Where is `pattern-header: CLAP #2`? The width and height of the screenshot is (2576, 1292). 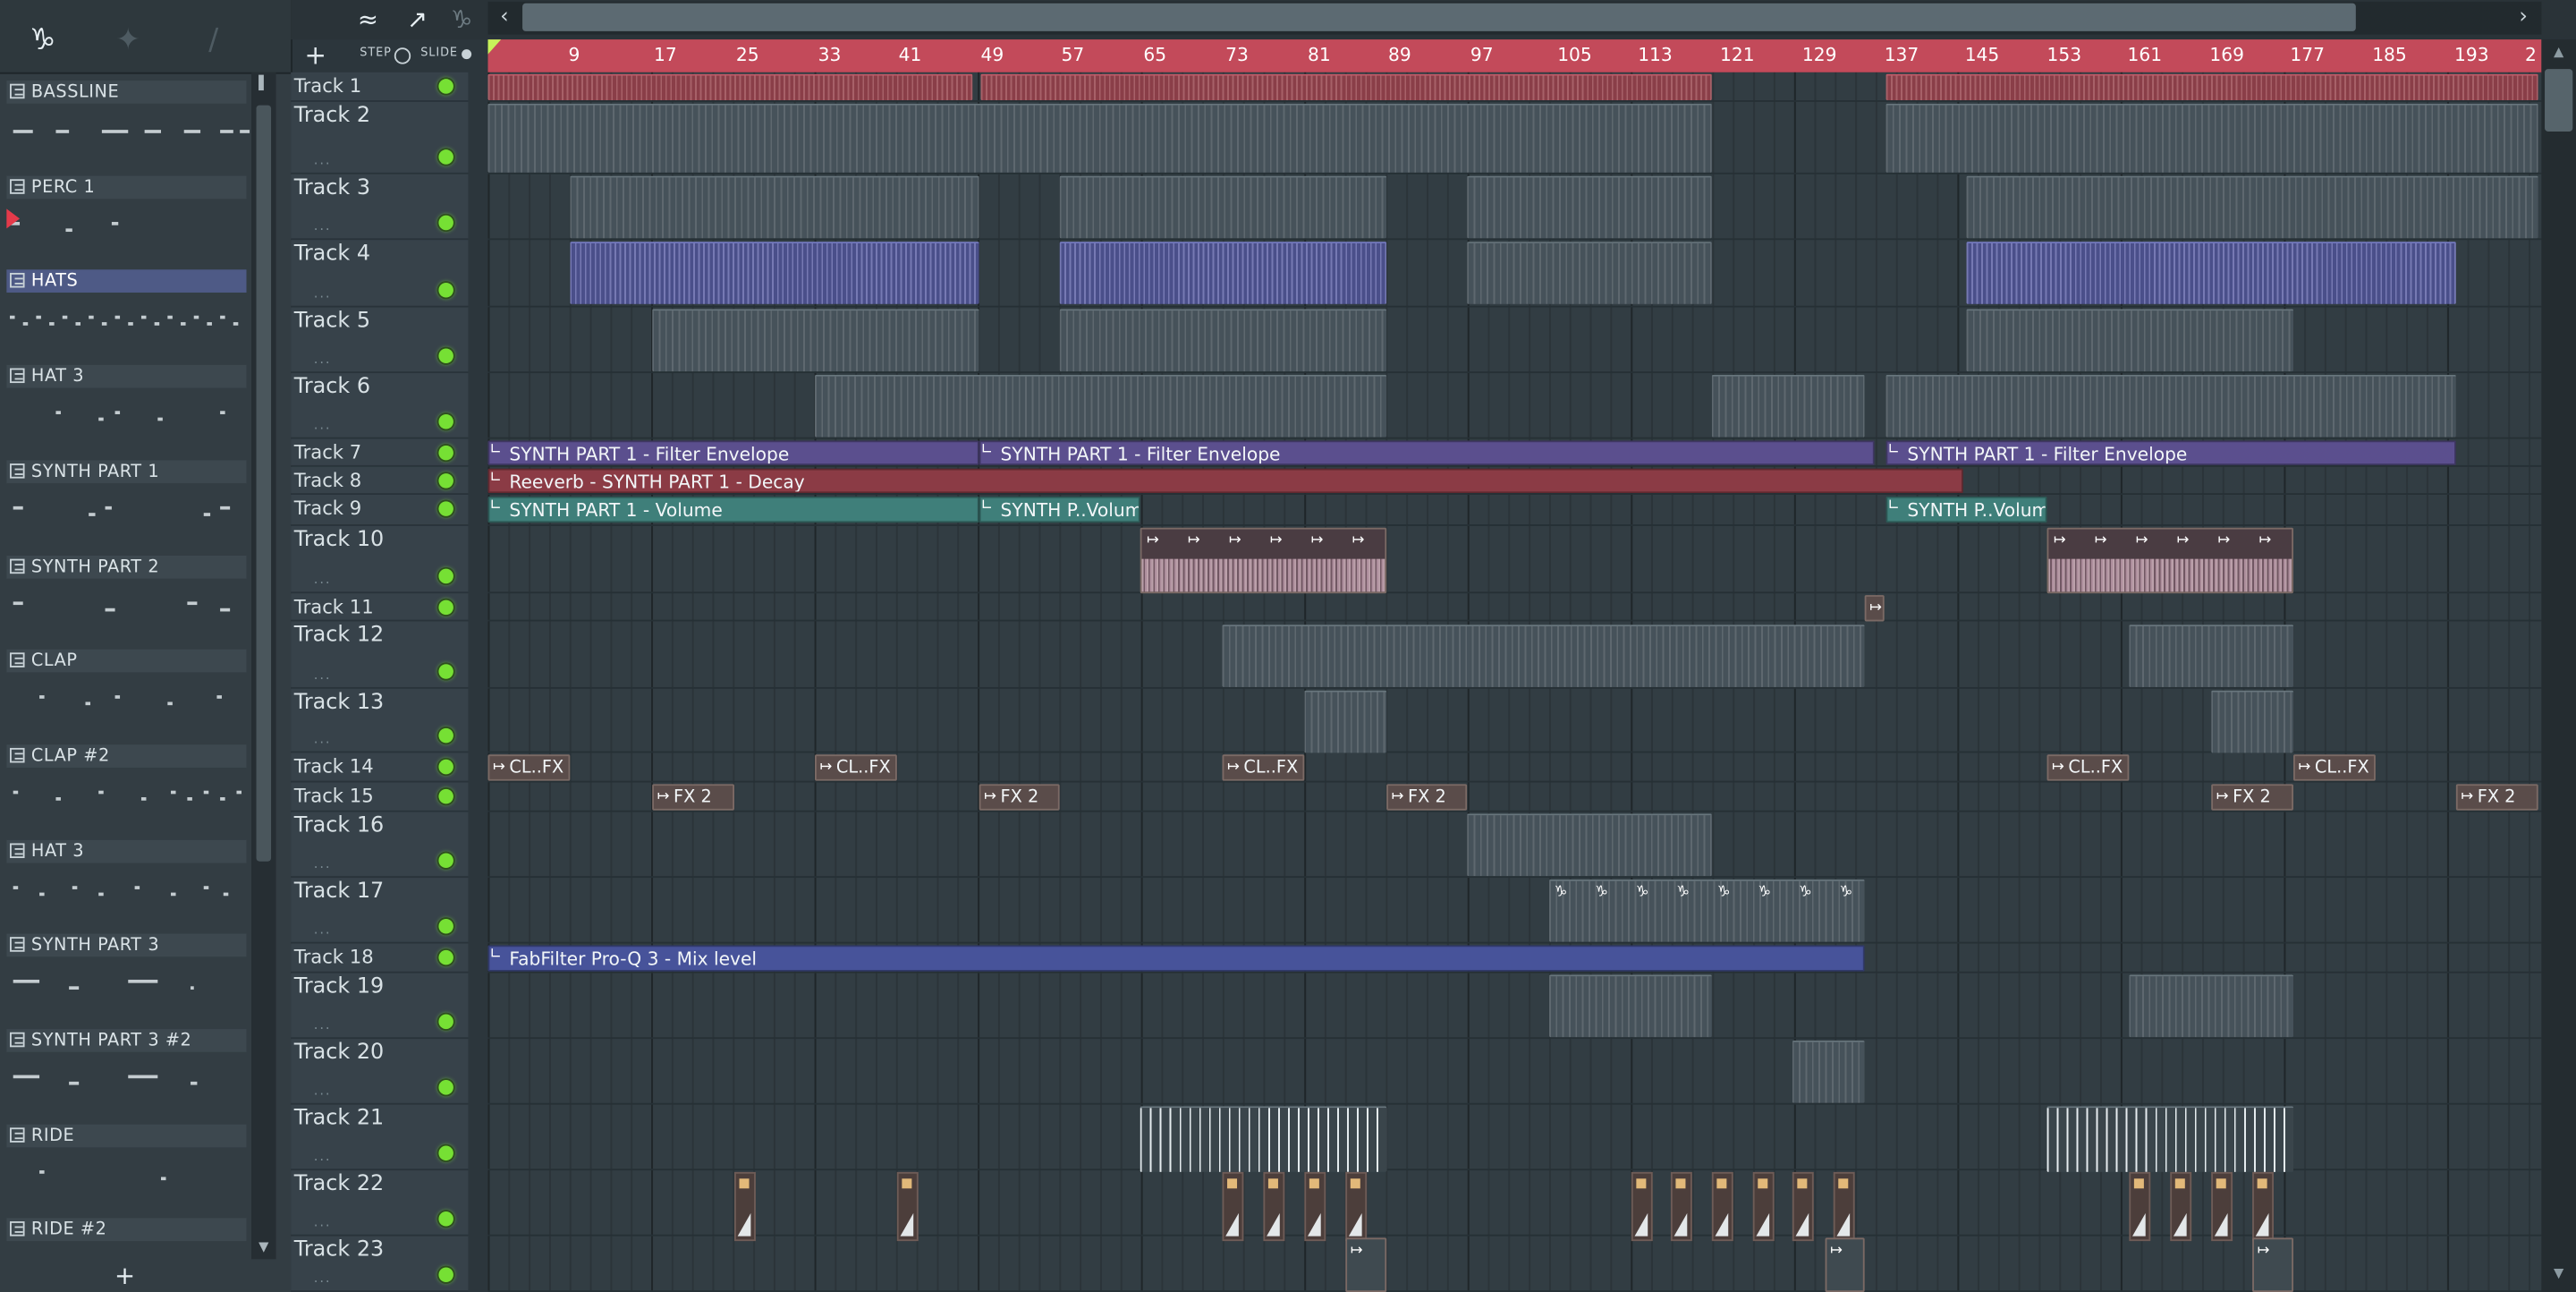 pattern-header: CLAP #2 is located at coordinates (126, 756).